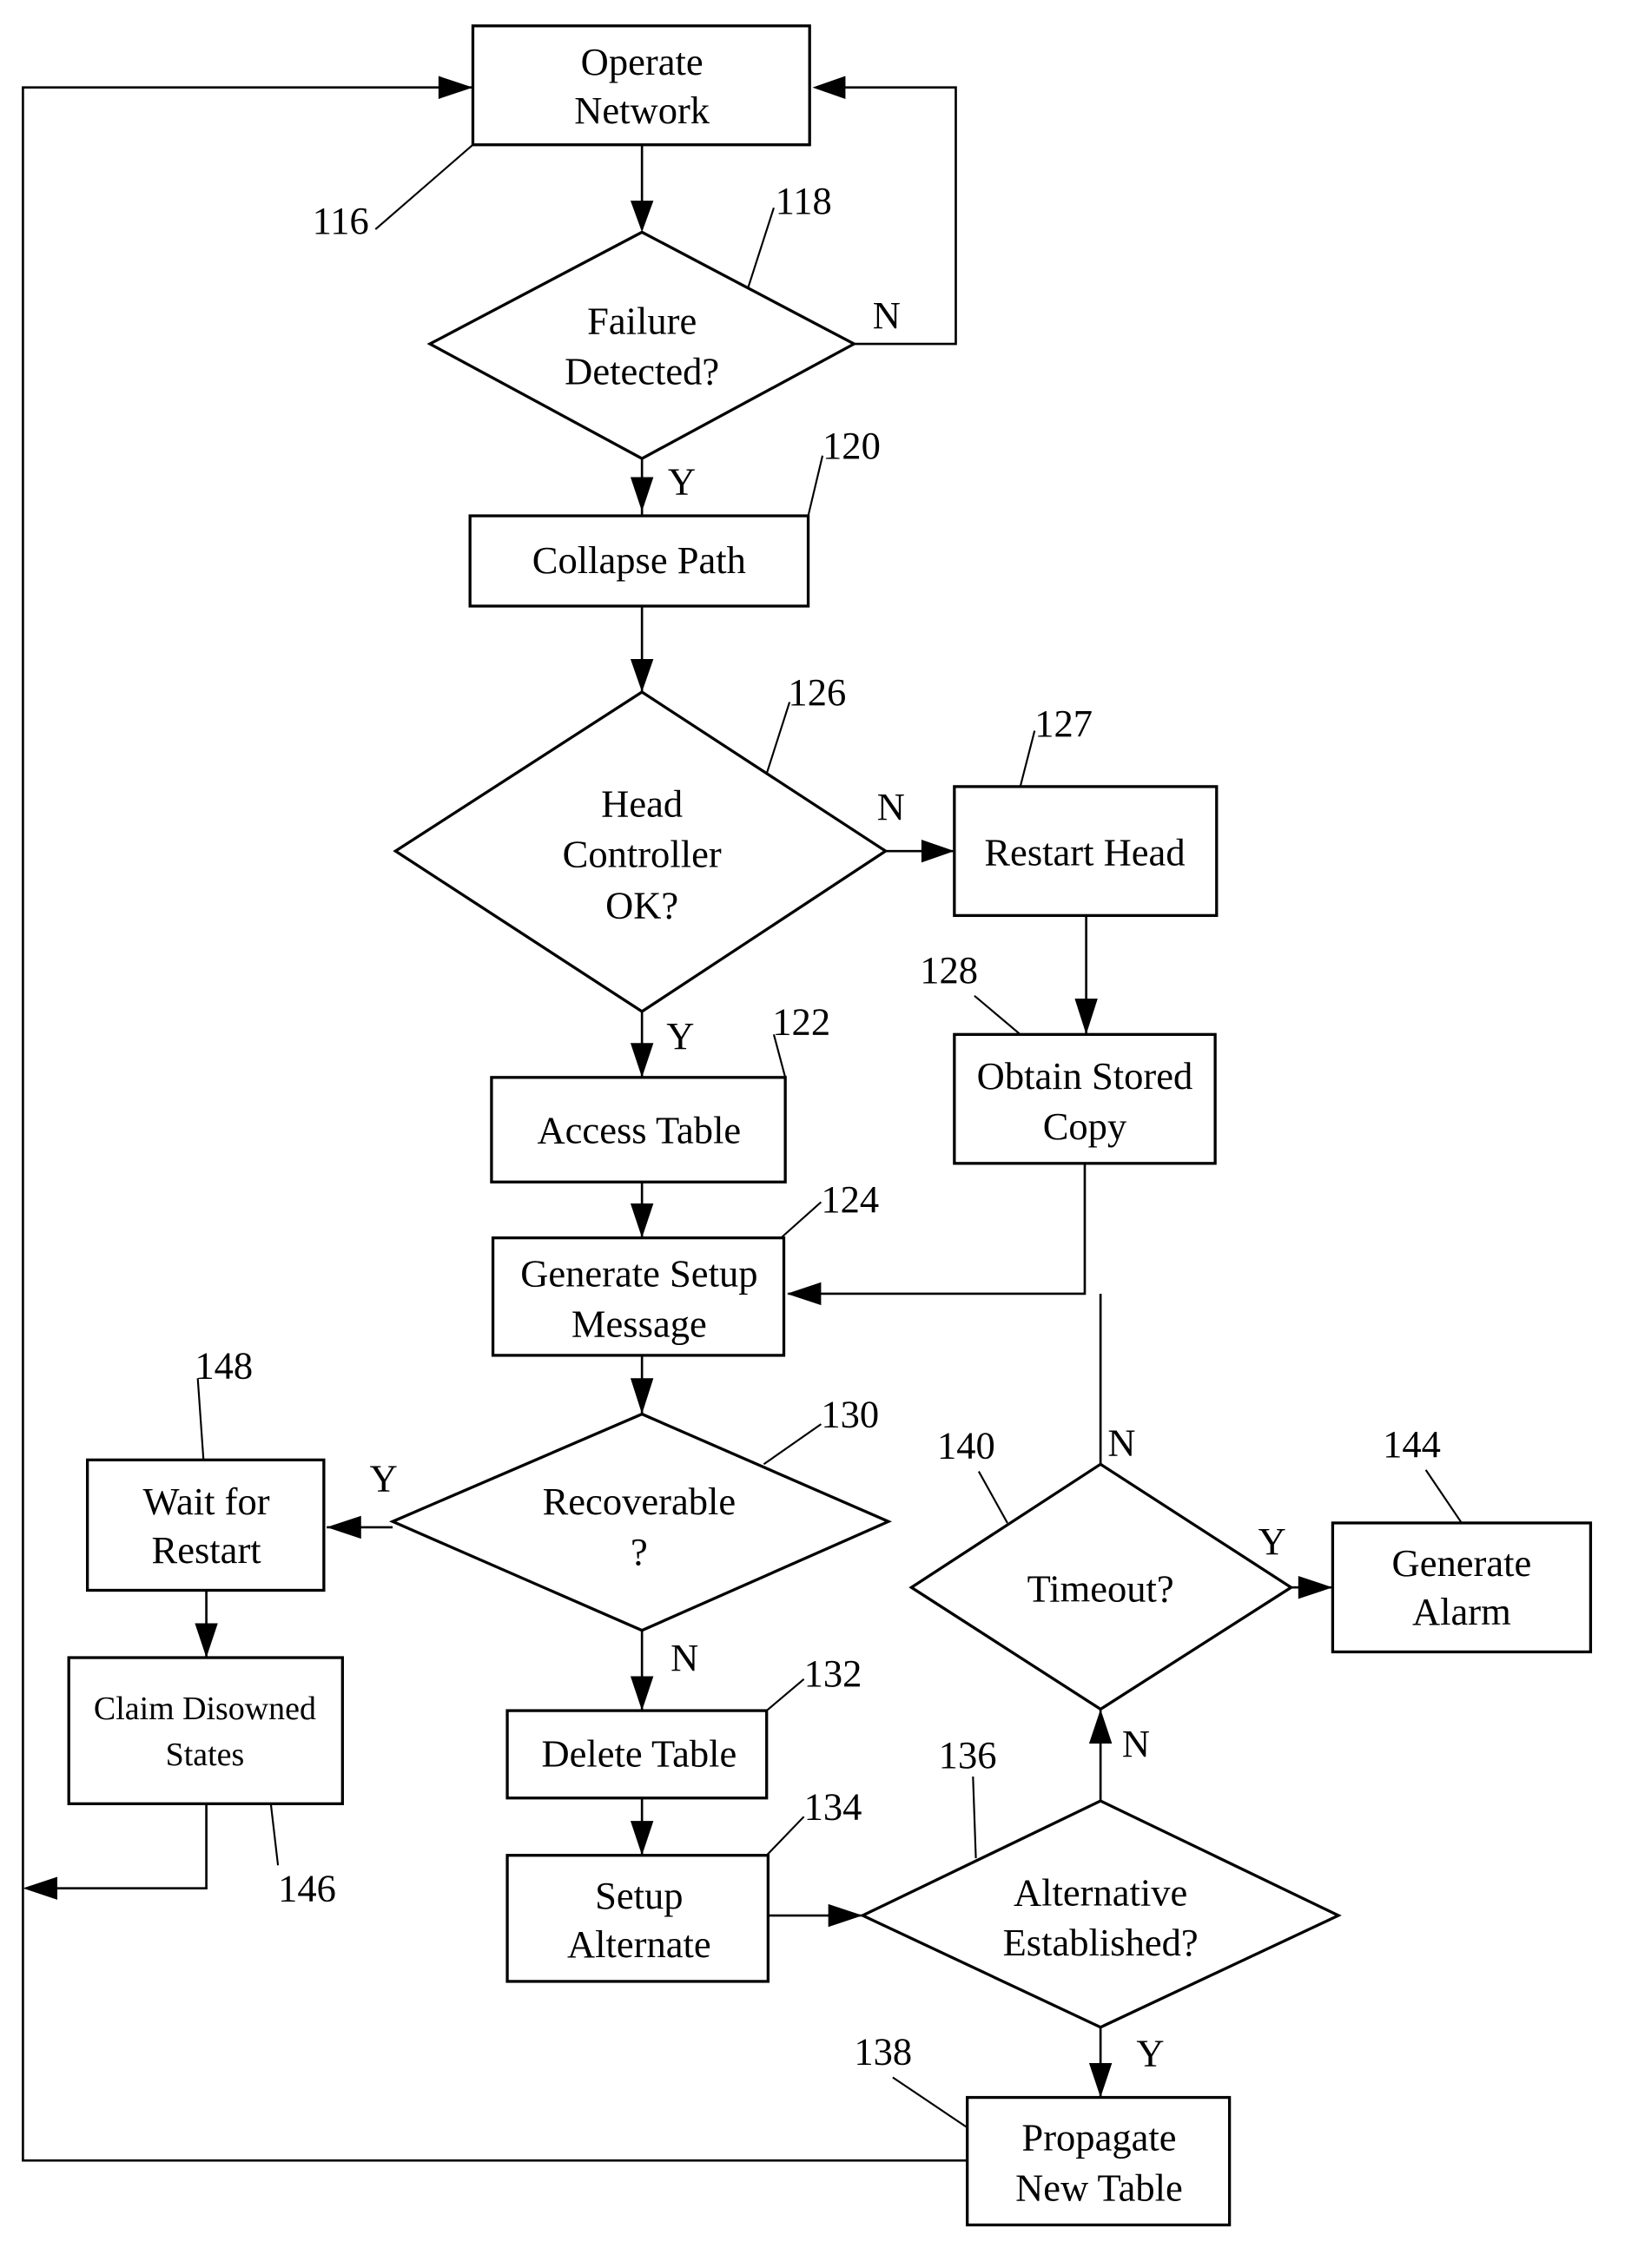  Describe the element at coordinates (638, 1274) in the screenshot. I see `node-label: Generate Setup` at that location.